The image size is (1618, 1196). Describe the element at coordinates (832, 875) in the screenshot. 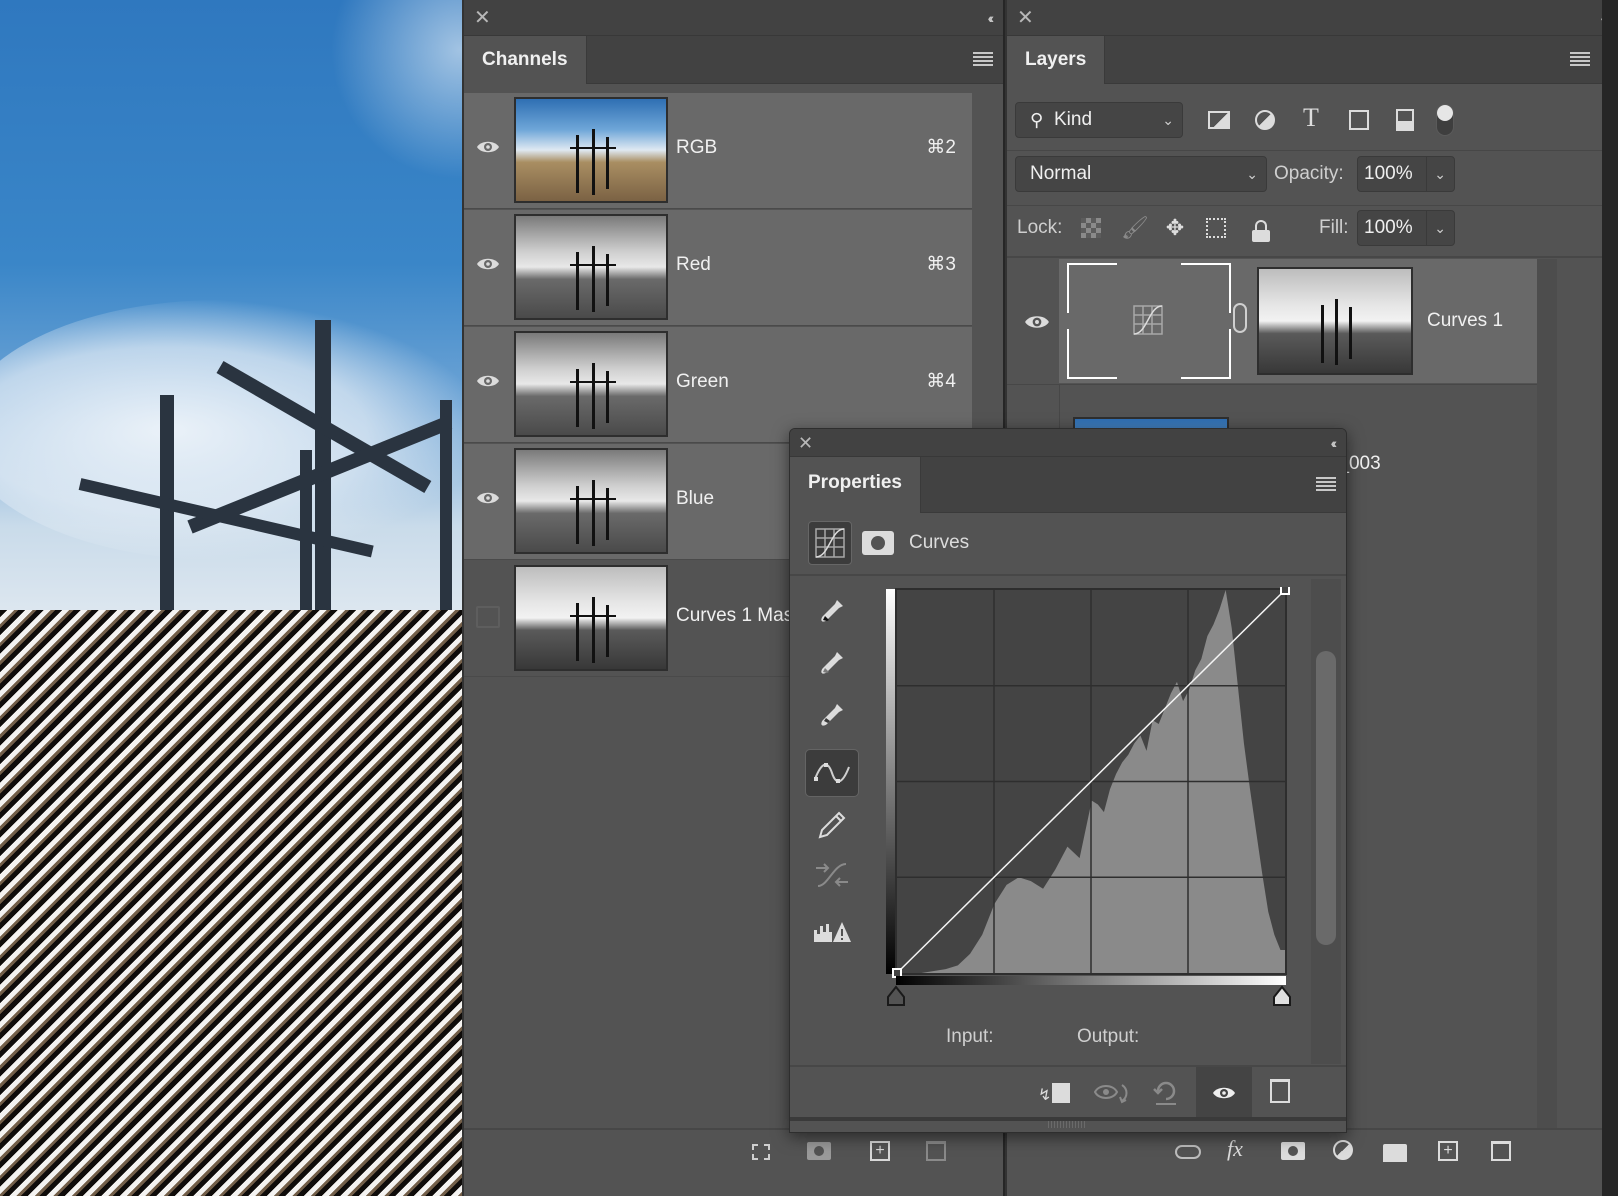

I see `smooth-curve-button` at that location.